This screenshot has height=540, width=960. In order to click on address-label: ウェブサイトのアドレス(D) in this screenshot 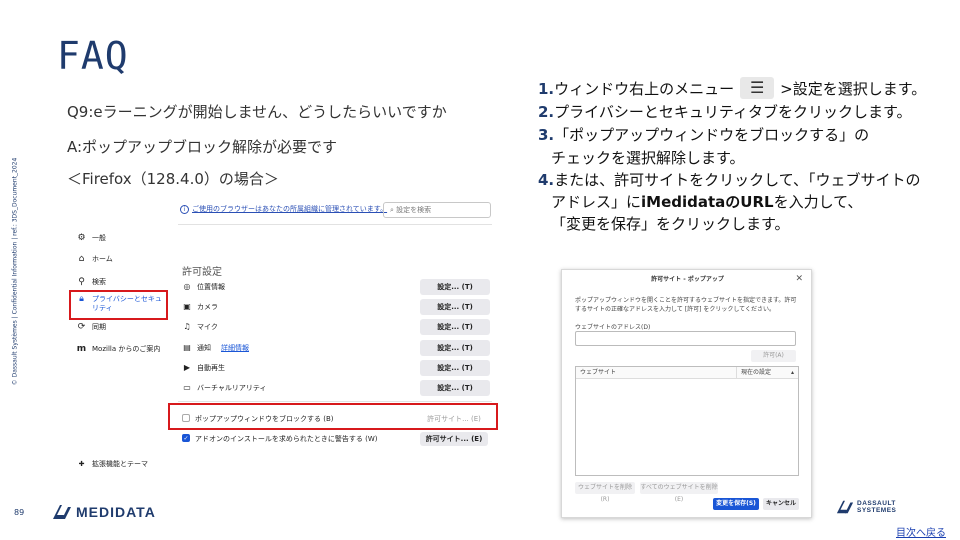, I will do `click(613, 327)`.